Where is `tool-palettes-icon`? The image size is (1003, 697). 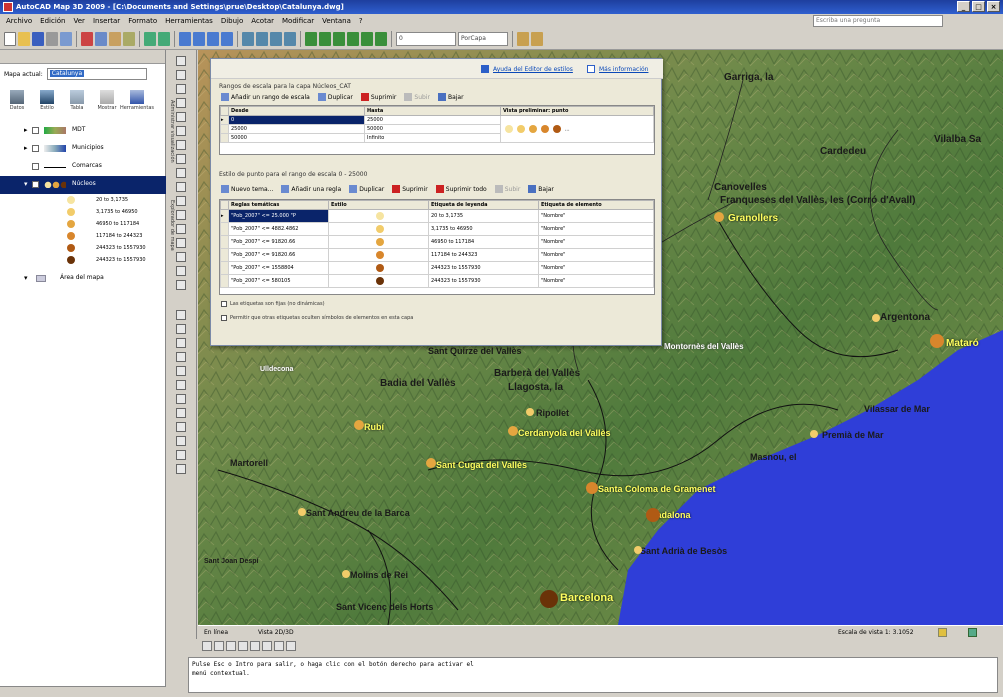
tool-palettes-icon is located at coordinates (276, 38).